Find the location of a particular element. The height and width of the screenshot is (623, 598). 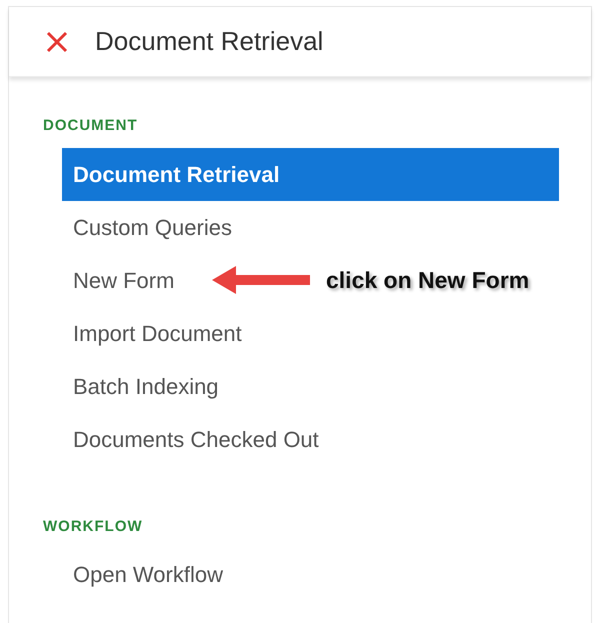

nav-item: New Form click on New Form is located at coordinates (310, 280).